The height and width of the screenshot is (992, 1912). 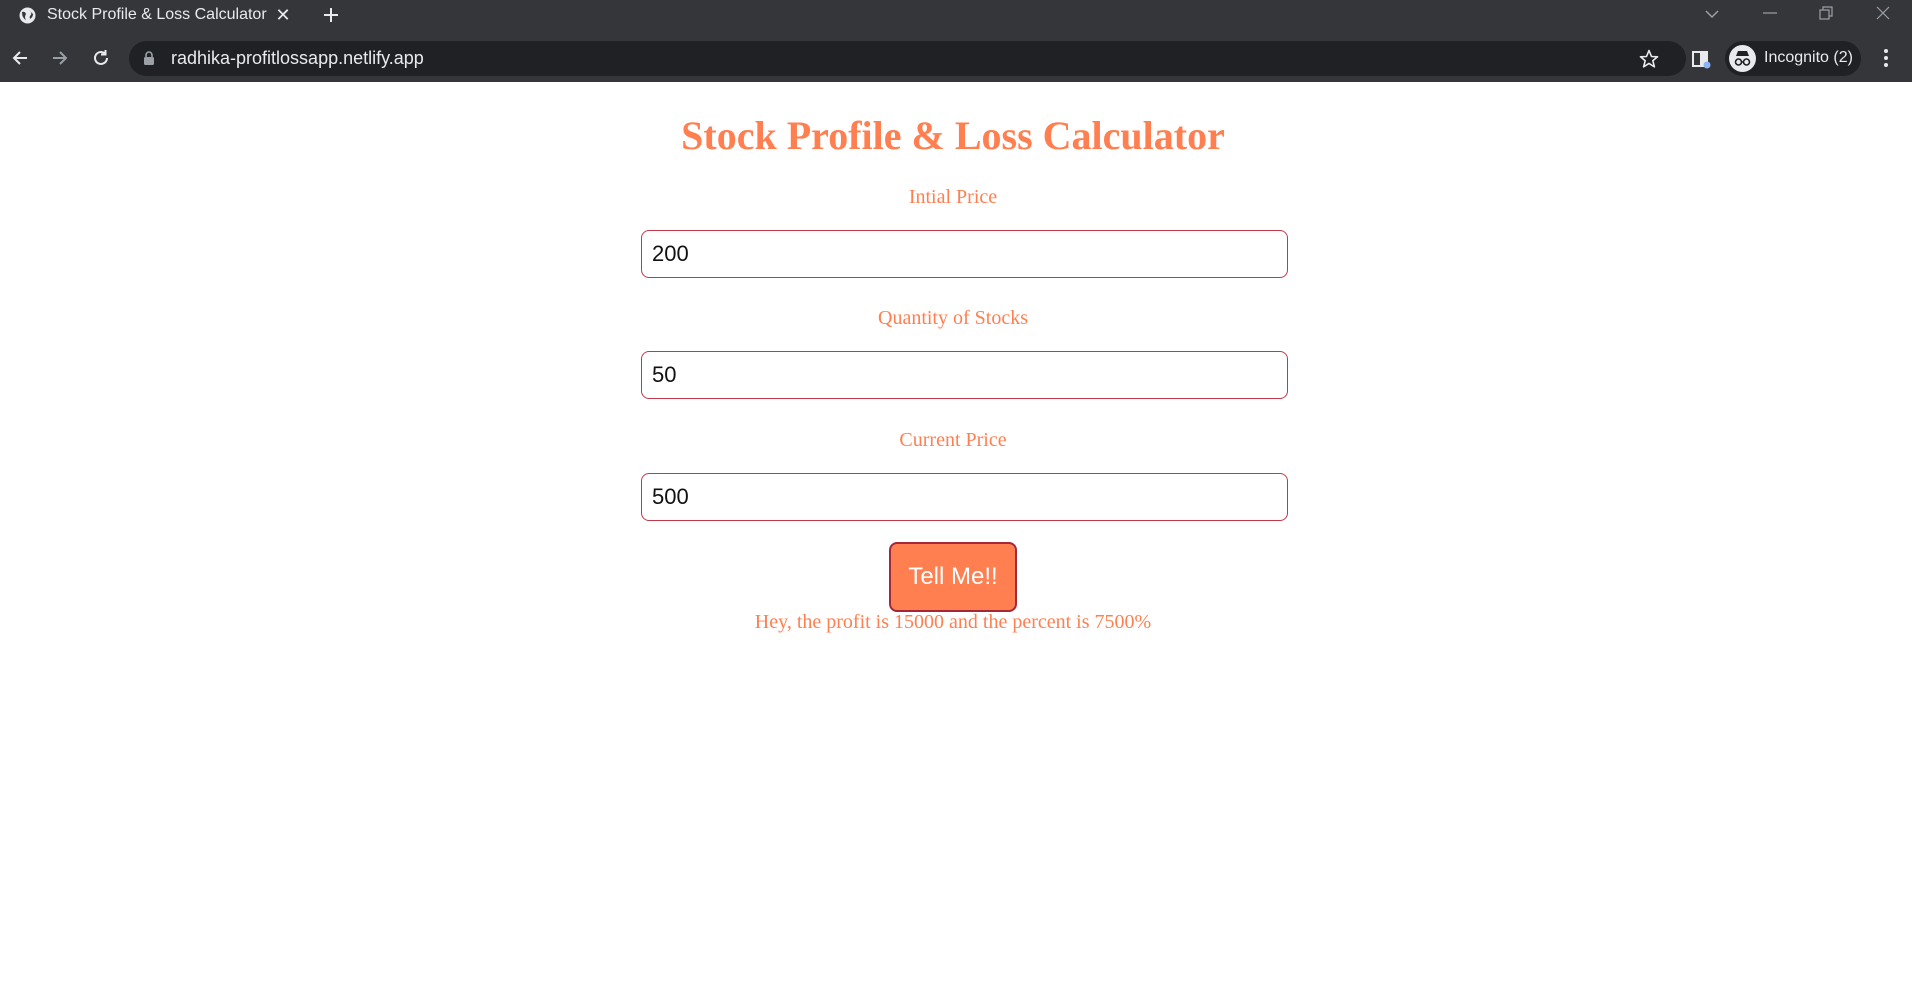 I want to click on address-bar: radhika-profitlossapp.netlify.app, so click(x=907, y=58).